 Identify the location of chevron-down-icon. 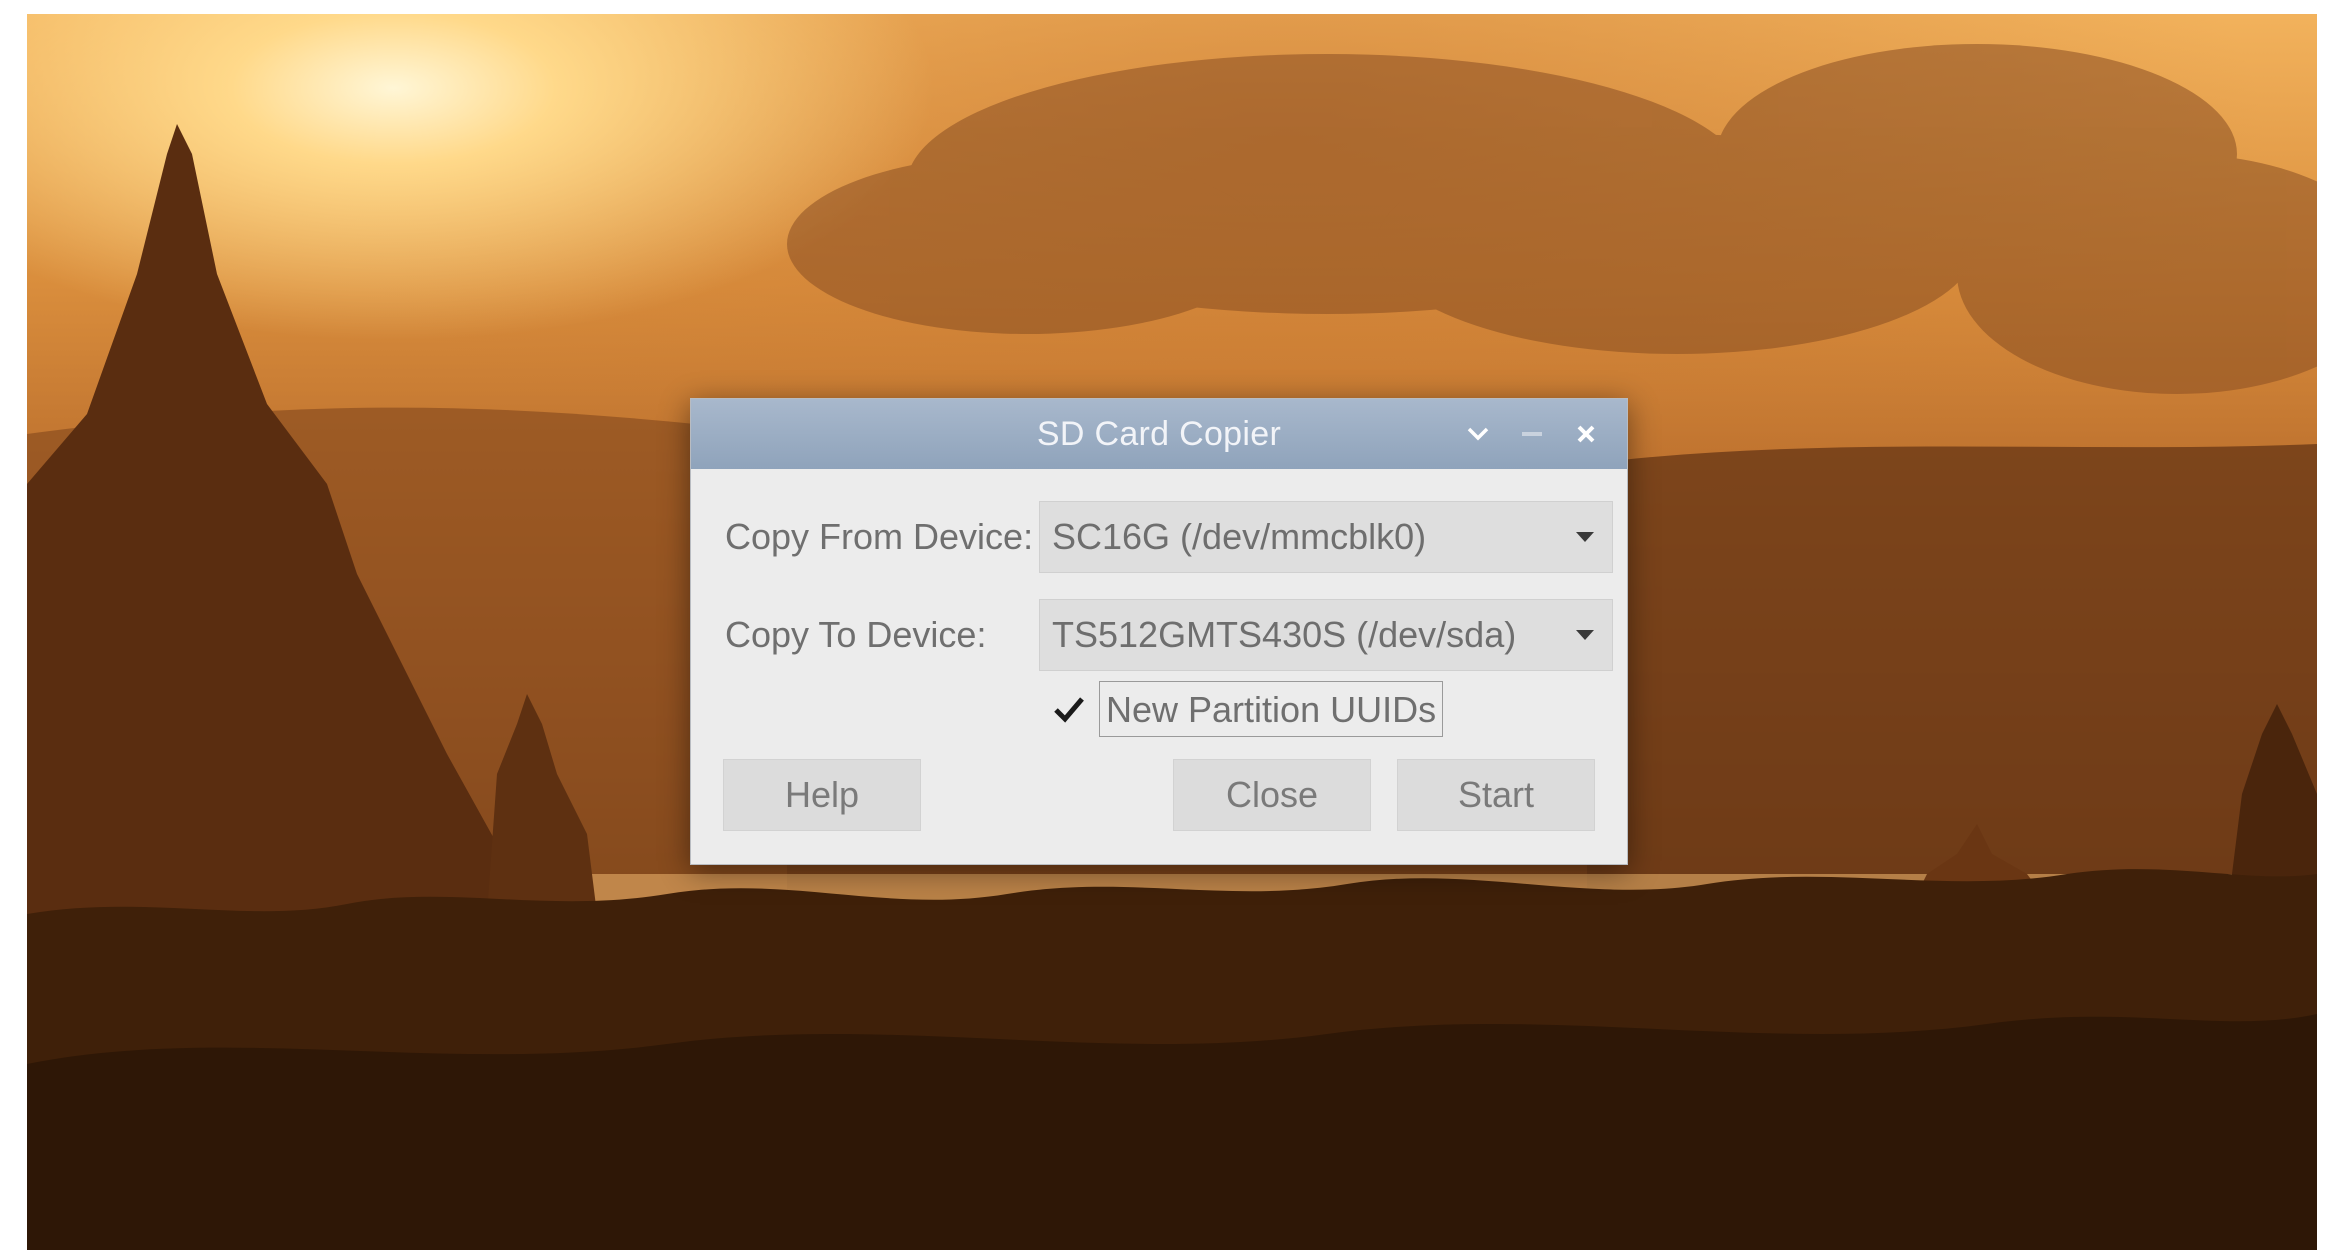
(1478, 434).